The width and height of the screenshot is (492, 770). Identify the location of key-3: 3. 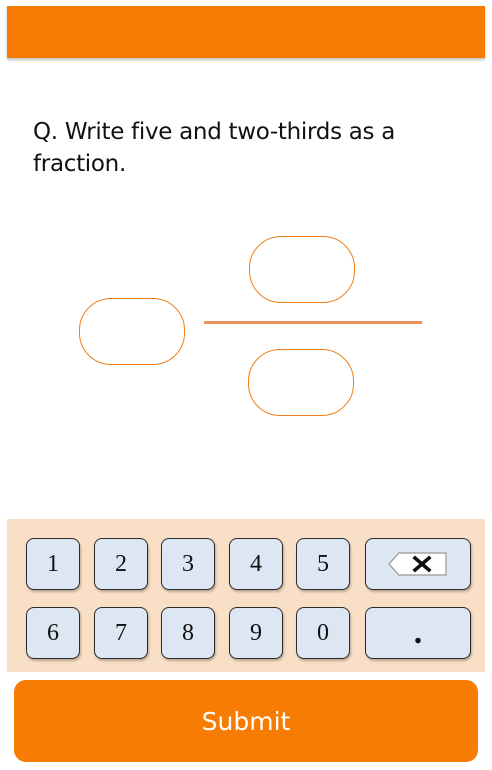
(188, 564).